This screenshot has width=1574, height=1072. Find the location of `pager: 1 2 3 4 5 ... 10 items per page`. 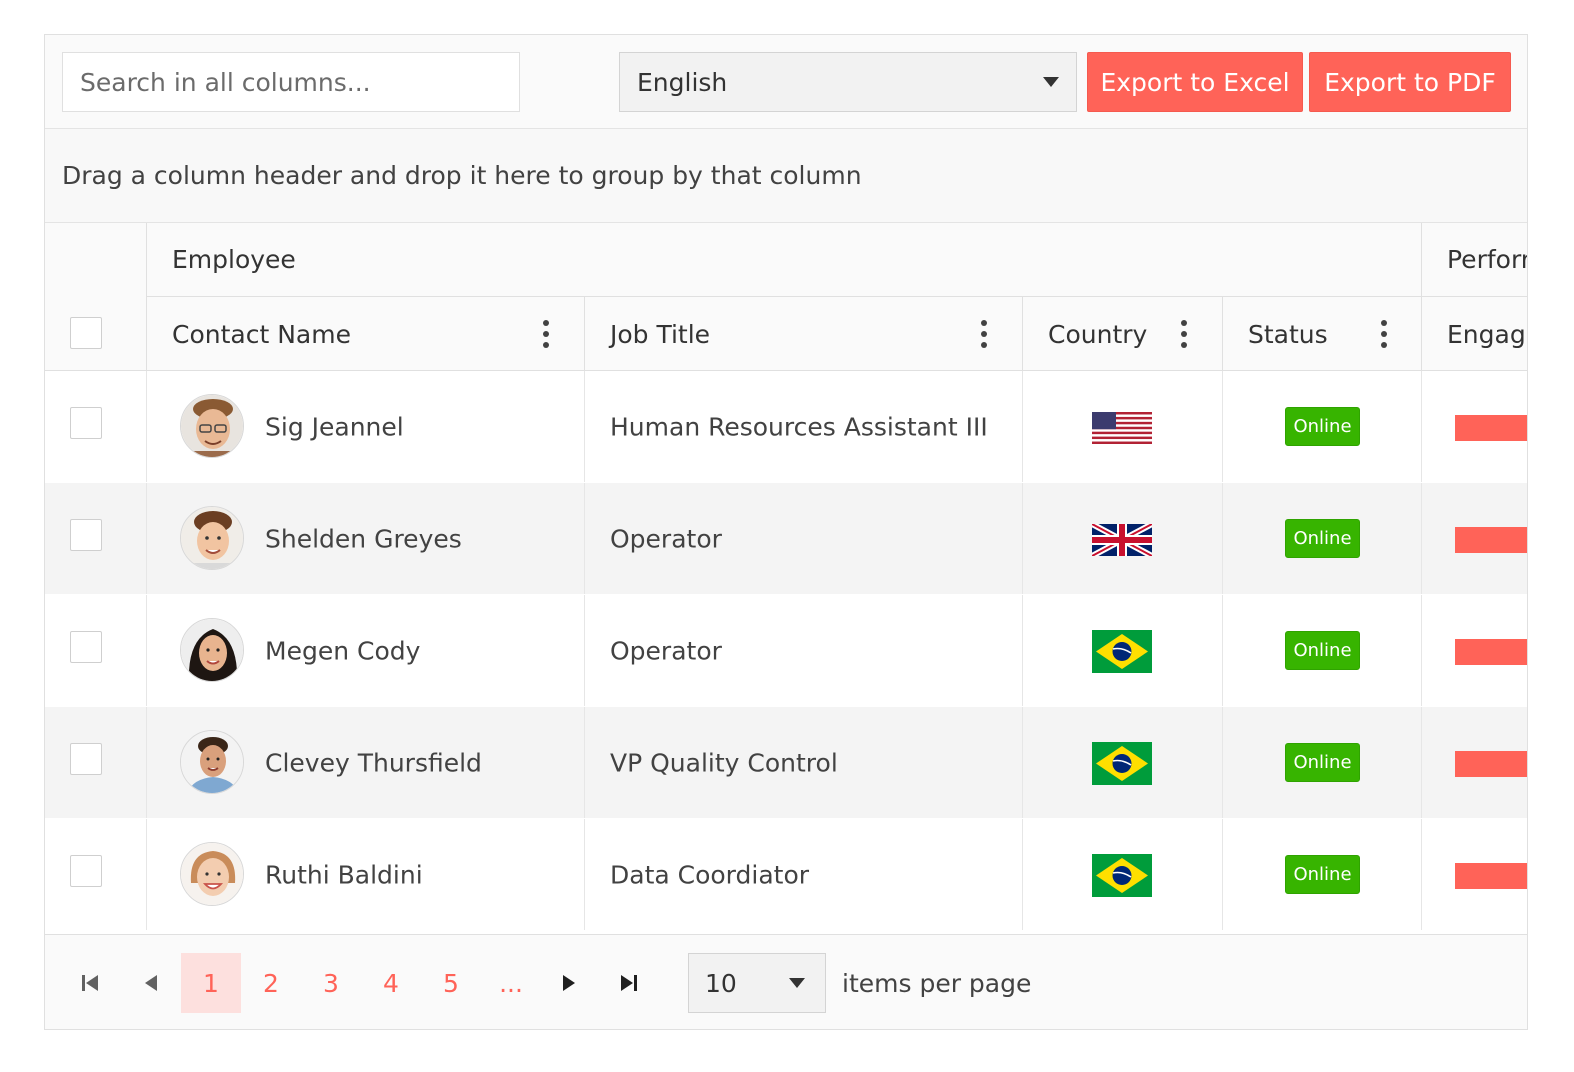

pager: 1 2 3 4 5 ... 10 items per page is located at coordinates (786, 981).